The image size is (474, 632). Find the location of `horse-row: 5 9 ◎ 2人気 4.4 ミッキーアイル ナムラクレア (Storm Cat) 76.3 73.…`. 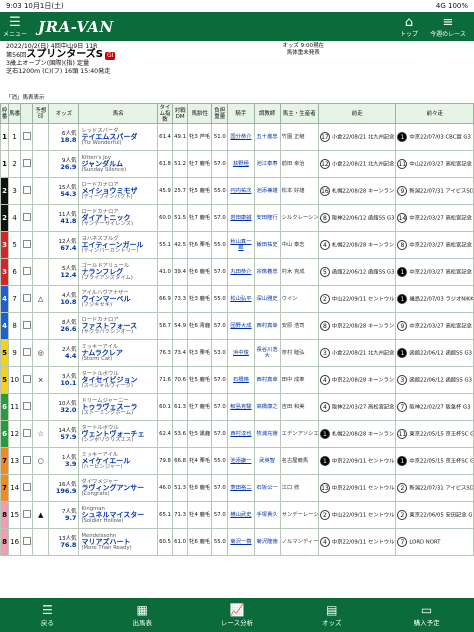

horse-row: 5 9 ◎ 2人気 4.4 ミッキーアイル ナムラクレア (Storm Cat) 76.3 73.… is located at coordinates (237, 353).